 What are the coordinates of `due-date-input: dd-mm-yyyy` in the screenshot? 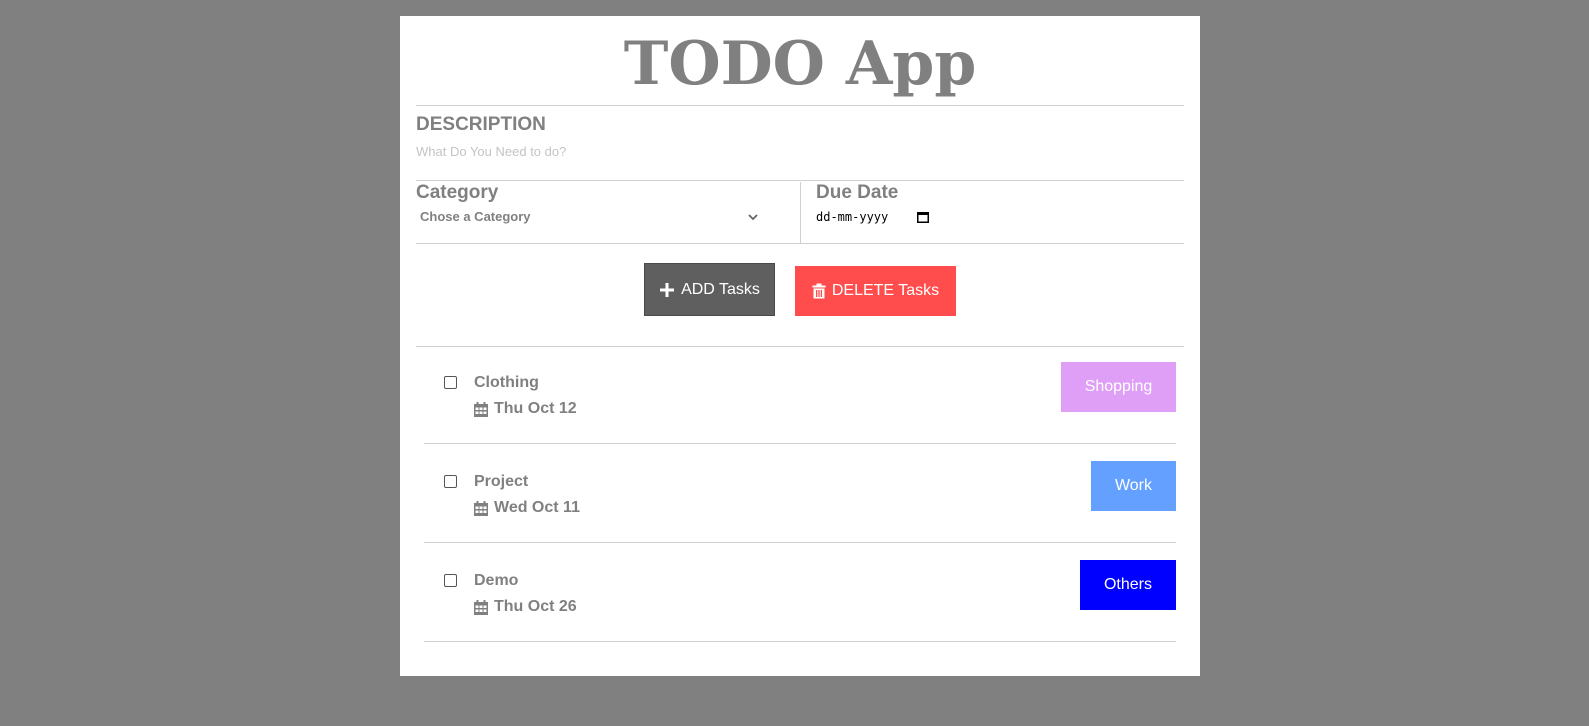 It's located at (876, 217).